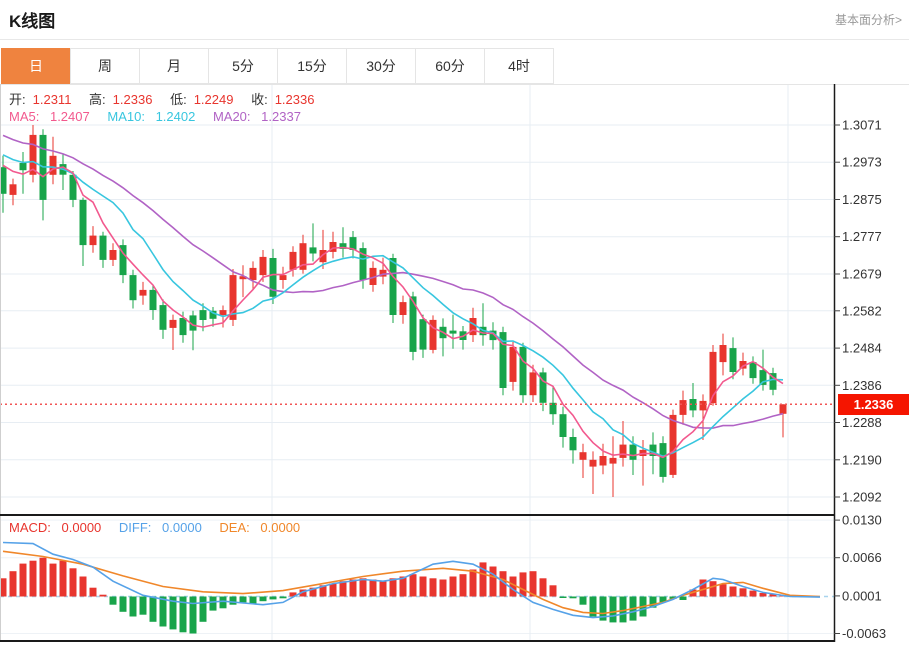 This screenshot has height=645, width=909. Describe the element at coordinates (862, 348) in the screenshot. I see `price-axis-label: 1.2484` at that location.